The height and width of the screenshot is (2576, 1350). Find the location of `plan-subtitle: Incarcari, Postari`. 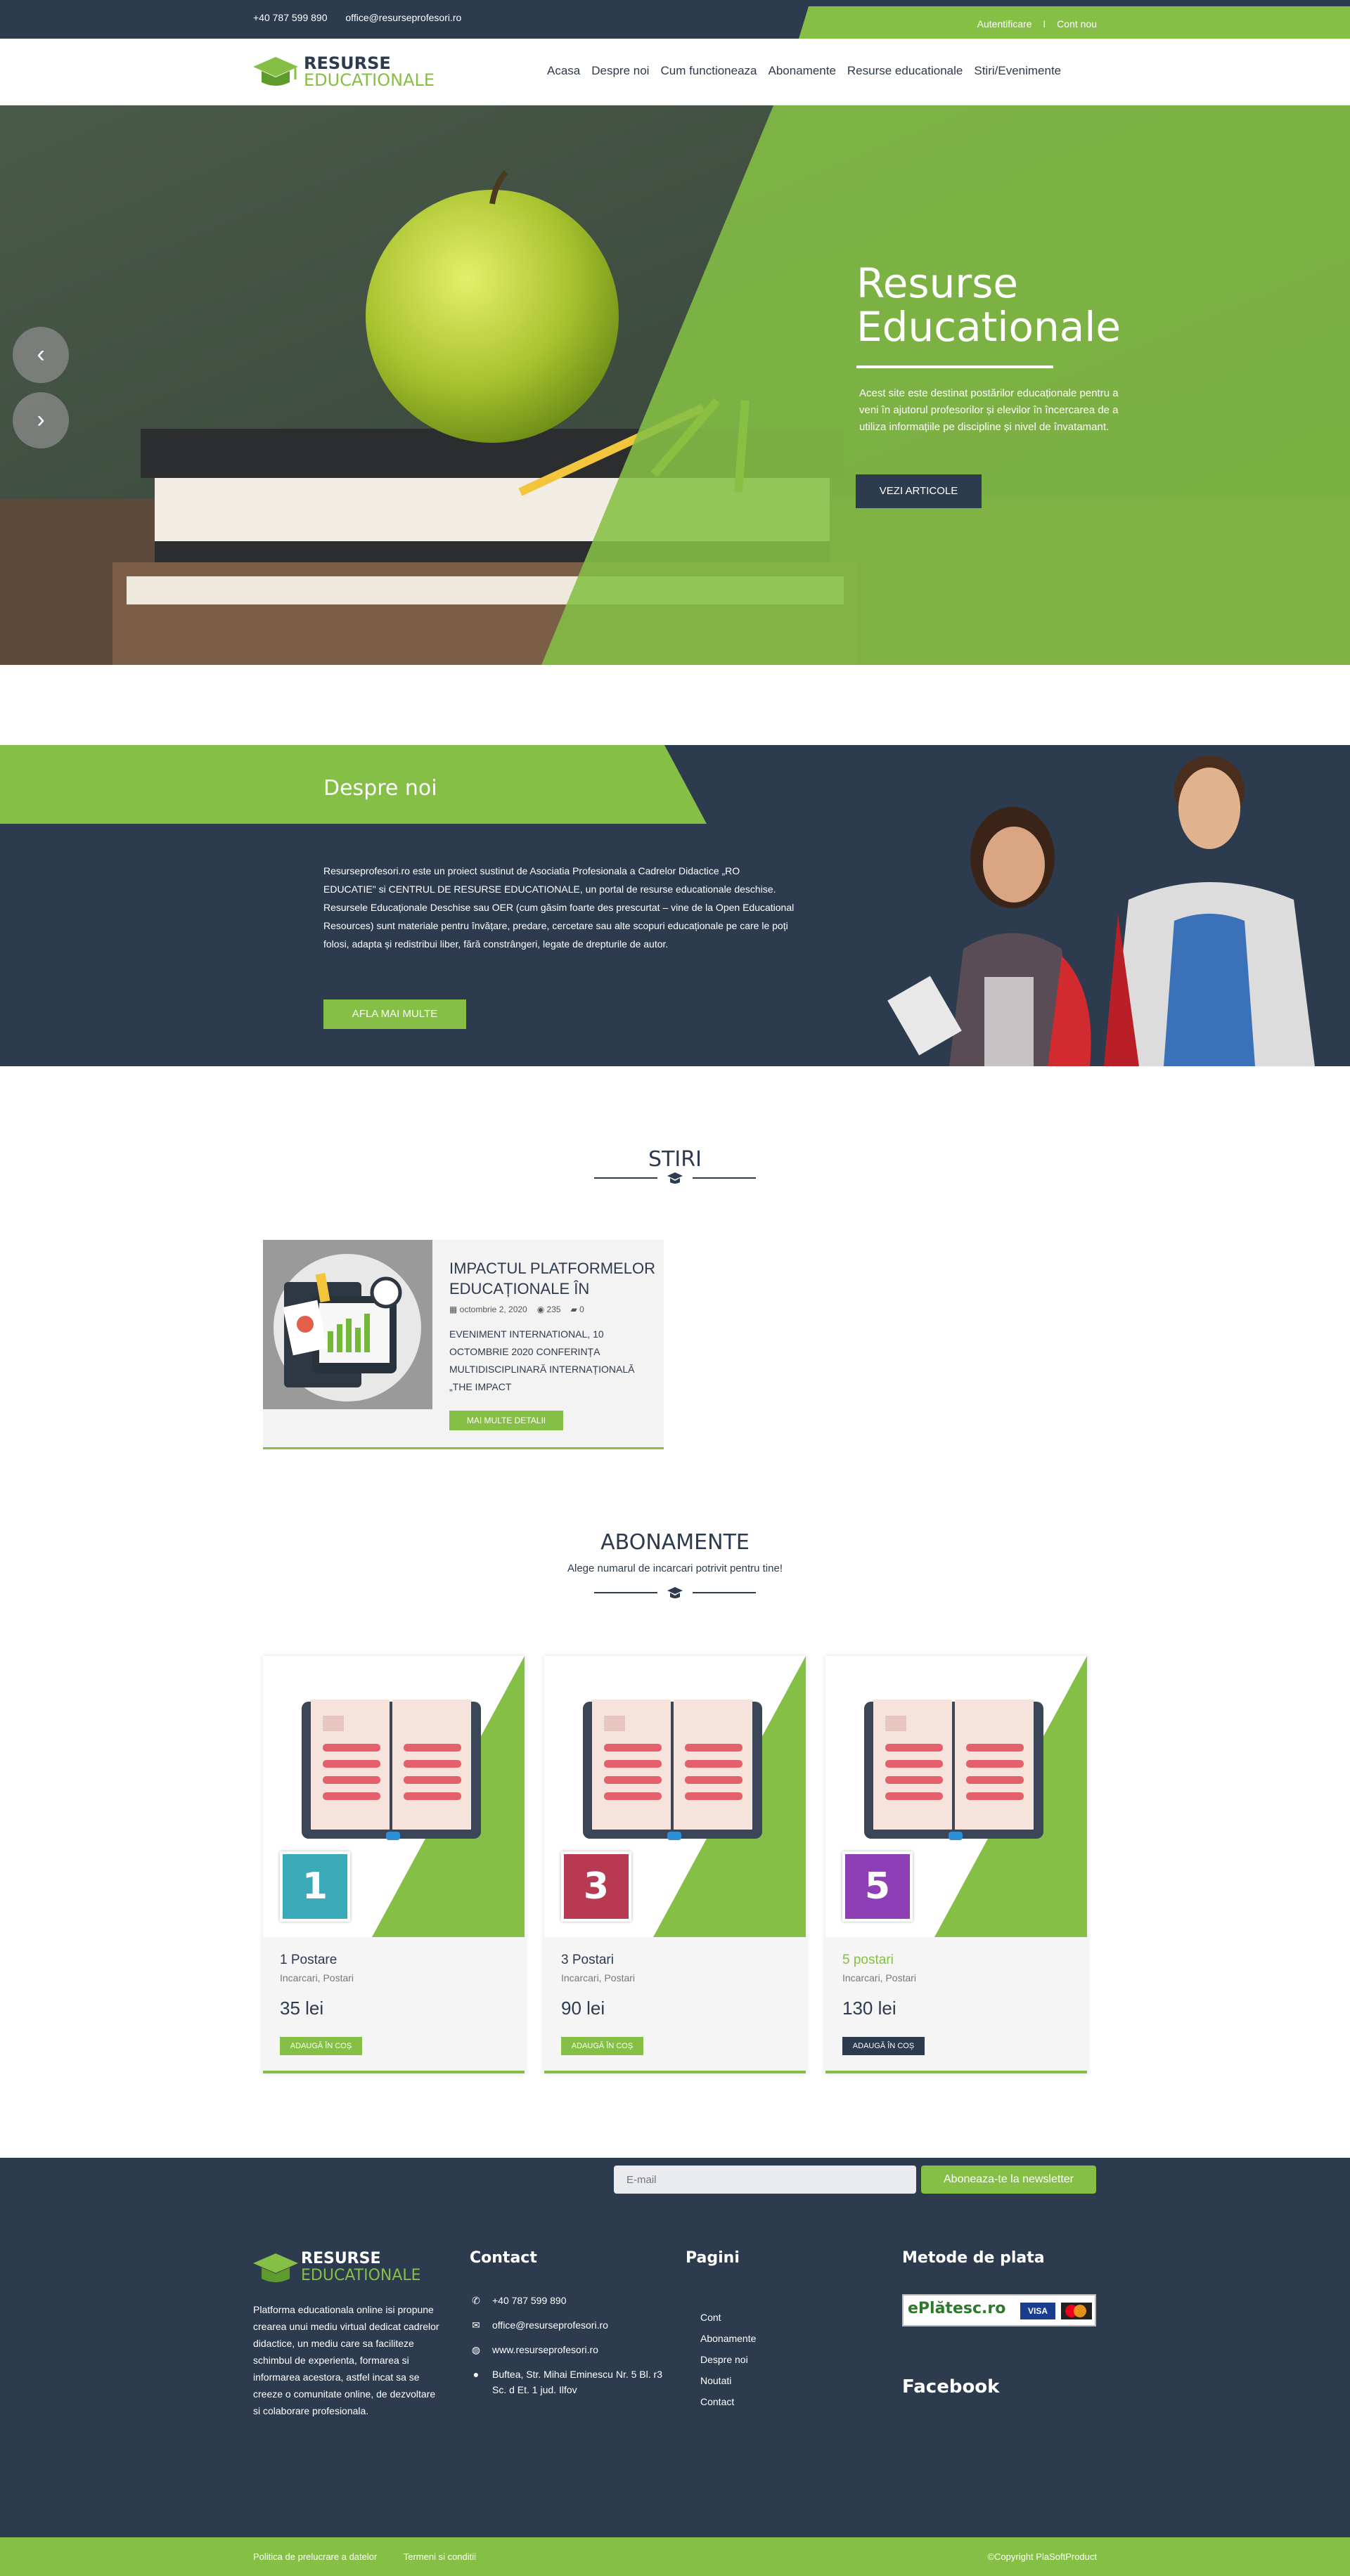

plan-subtitle: Incarcari, Postari is located at coordinates (317, 1977).